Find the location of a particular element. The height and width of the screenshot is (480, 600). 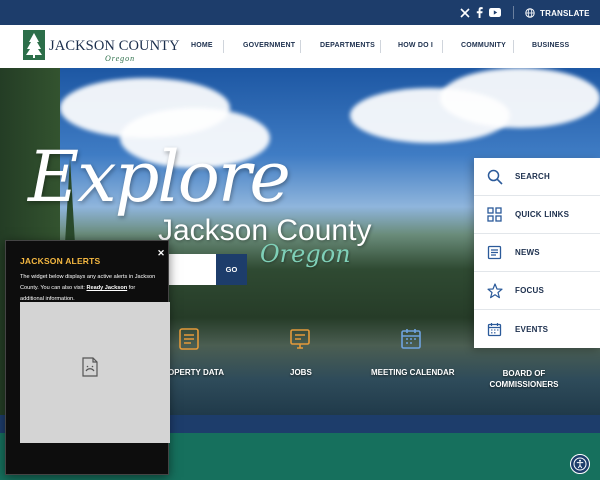

side-focus-label: FOCUS is located at coordinates (529, 290).